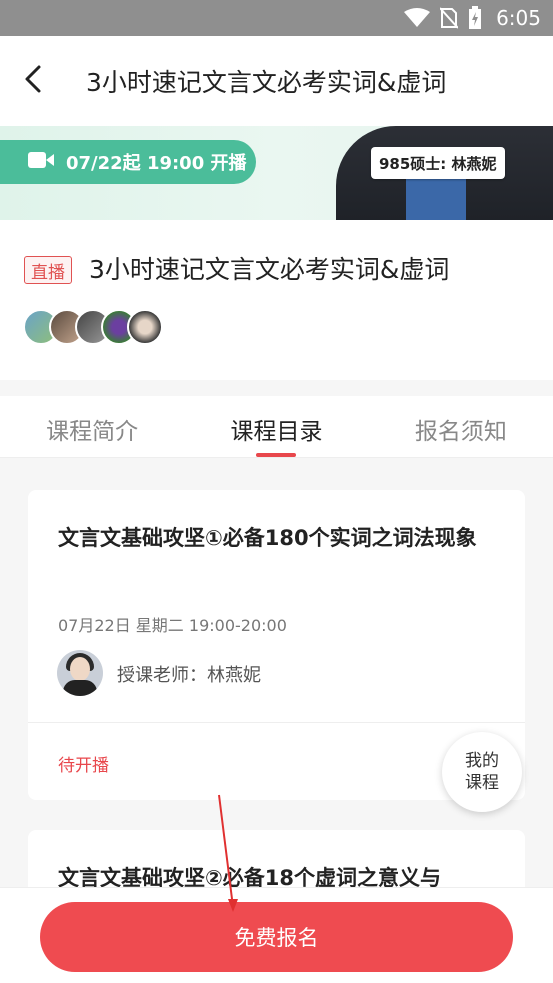  What do you see at coordinates (276, 722) in the screenshot?
I see `divider` at bounding box center [276, 722].